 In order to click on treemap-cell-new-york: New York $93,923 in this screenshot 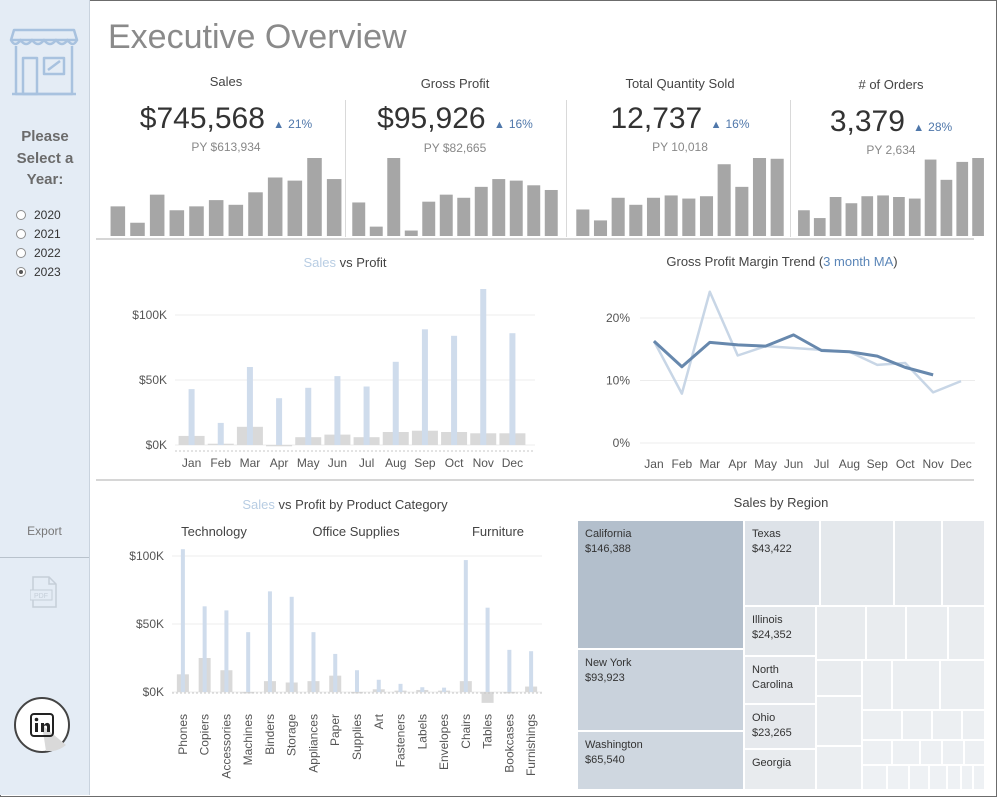, I will do `click(660, 690)`.